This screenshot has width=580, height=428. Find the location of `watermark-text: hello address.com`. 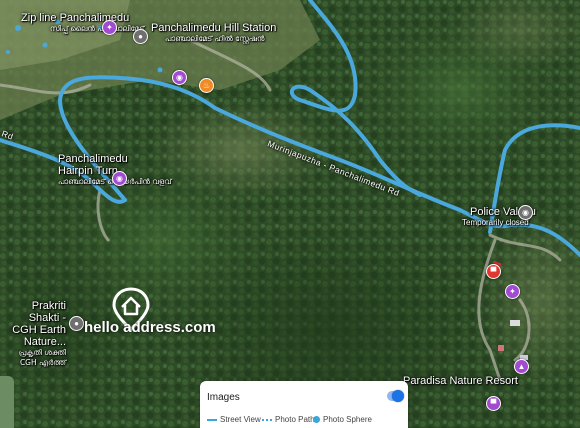

watermark-text: hello address.com is located at coordinates (150, 327).